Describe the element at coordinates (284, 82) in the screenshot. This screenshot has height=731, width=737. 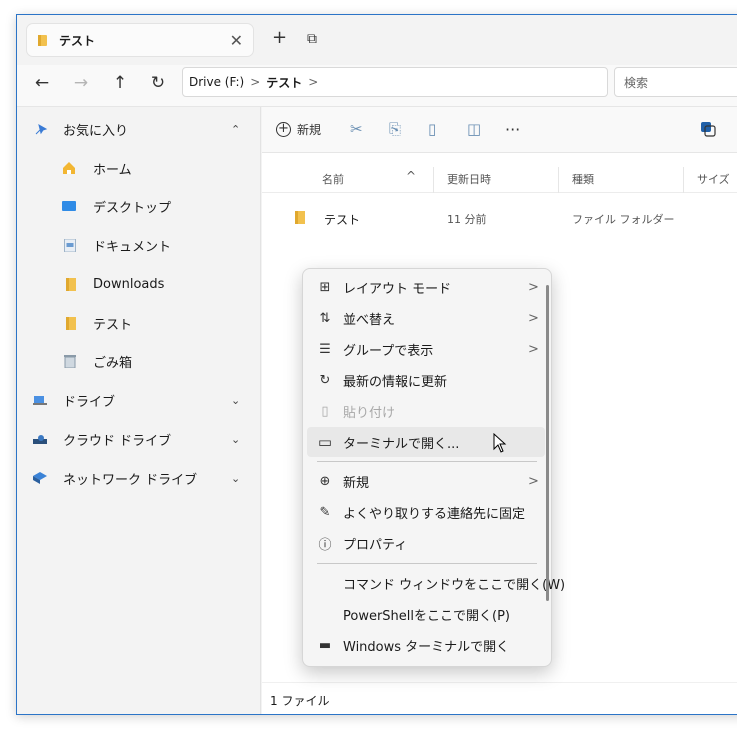
I see `breadcrumb-test: テスト` at that location.